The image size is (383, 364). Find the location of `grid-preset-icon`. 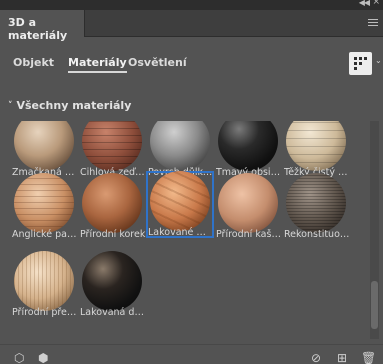

grid-preset-icon is located at coordinates (360, 63).